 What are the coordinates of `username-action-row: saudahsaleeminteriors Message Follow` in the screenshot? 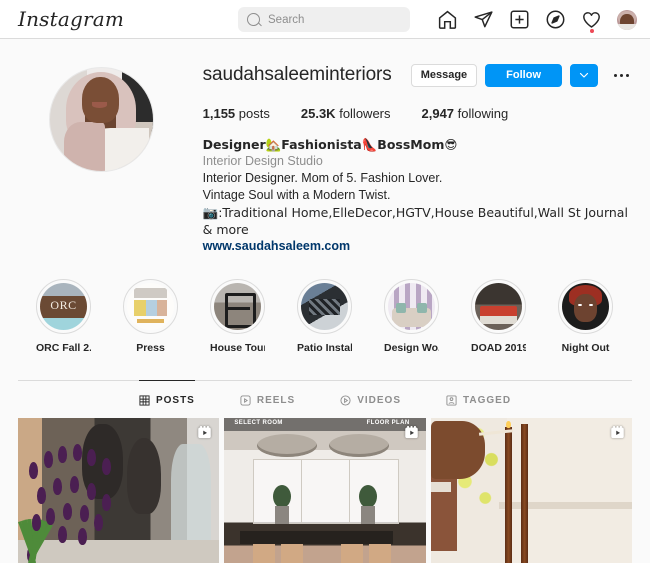 It's located at (417, 75).